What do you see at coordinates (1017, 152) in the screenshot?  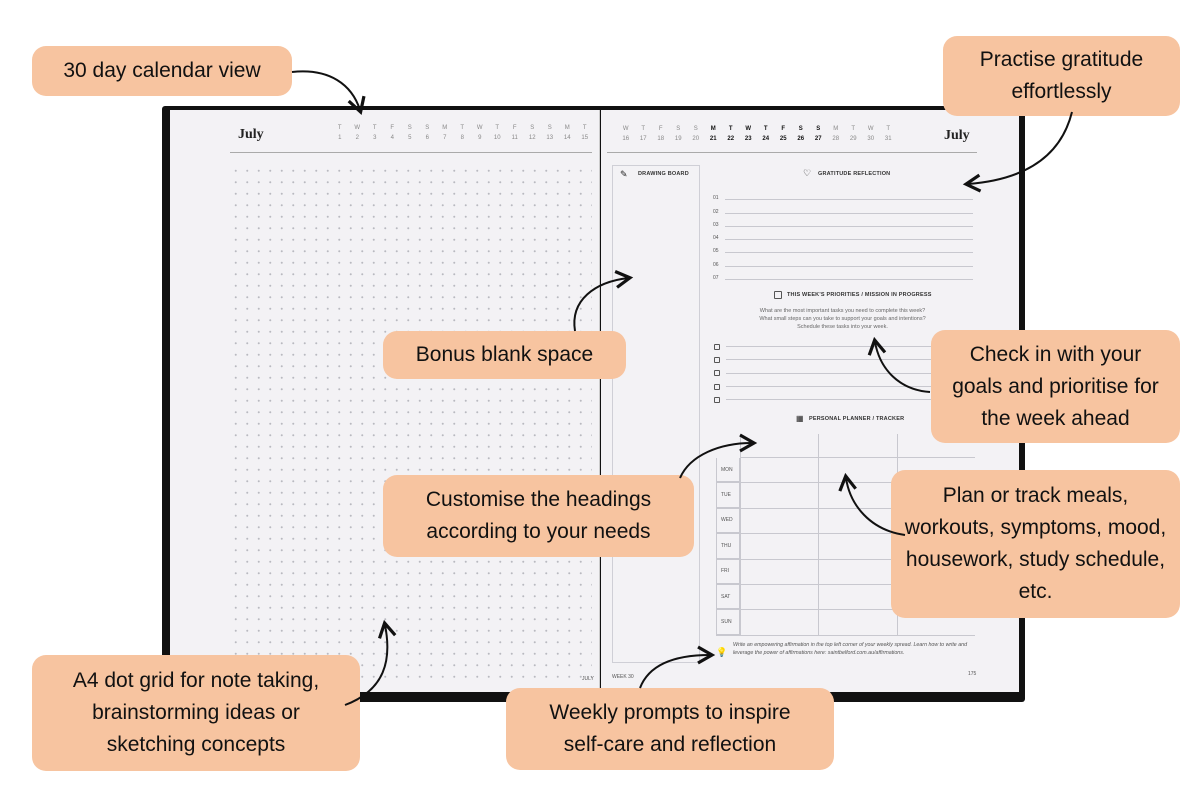 I see `arrow-gratitude` at bounding box center [1017, 152].